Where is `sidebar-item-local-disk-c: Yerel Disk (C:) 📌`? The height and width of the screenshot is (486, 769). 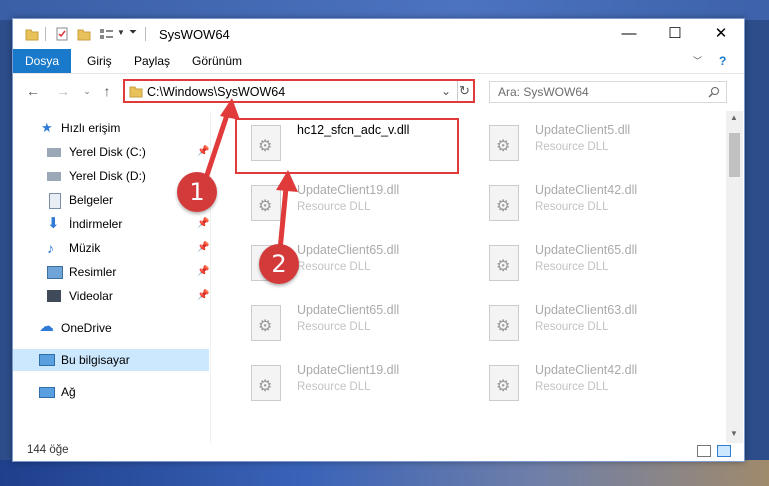
sidebar-item-local-disk-c: Yerel Disk (C:) 📌 is located at coordinates (111, 152).